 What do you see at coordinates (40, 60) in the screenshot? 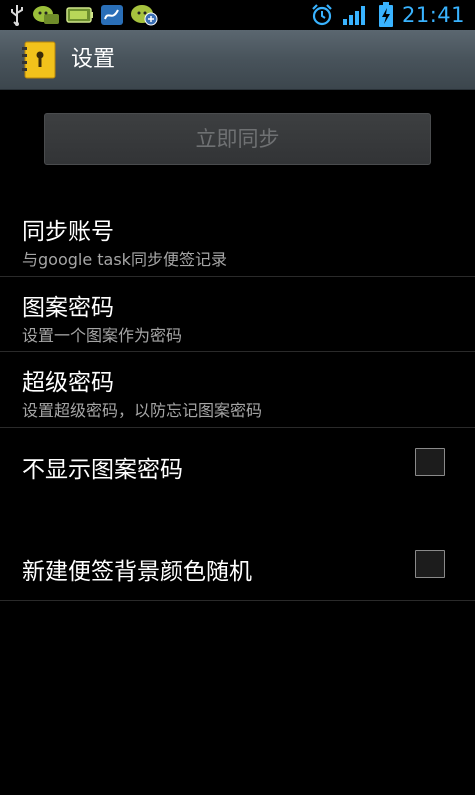
I see `notepad-lock-icon` at bounding box center [40, 60].